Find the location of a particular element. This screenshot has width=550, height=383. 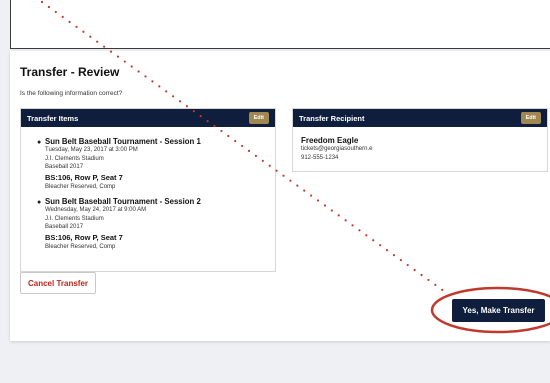

transfer-items-header: Transfer Items Edit is located at coordinates (148, 118).